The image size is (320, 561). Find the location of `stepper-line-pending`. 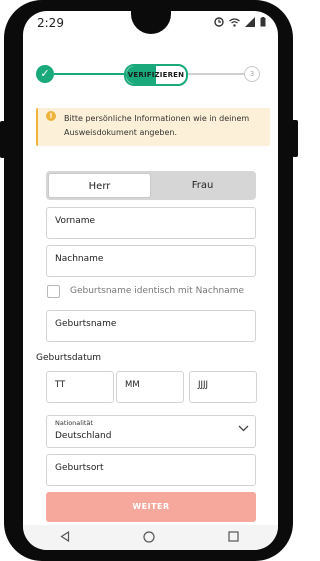

stepper-line-pending is located at coordinates (216, 74).